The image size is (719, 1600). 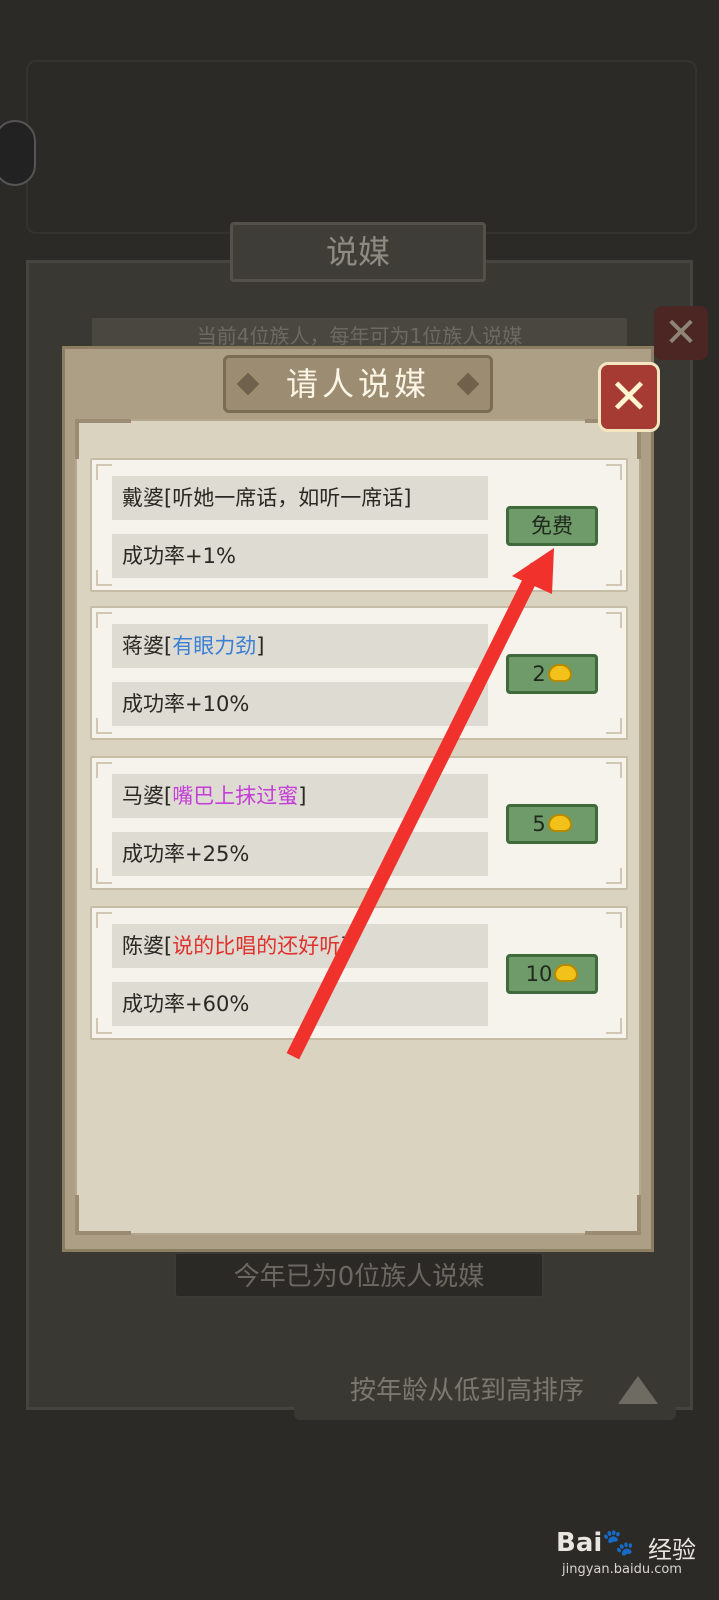 What do you see at coordinates (636, 1552) in the screenshot?
I see `baidu-jingyan-watermark: Bai🐾 经验 jingyan.baidu.com` at bounding box center [636, 1552].